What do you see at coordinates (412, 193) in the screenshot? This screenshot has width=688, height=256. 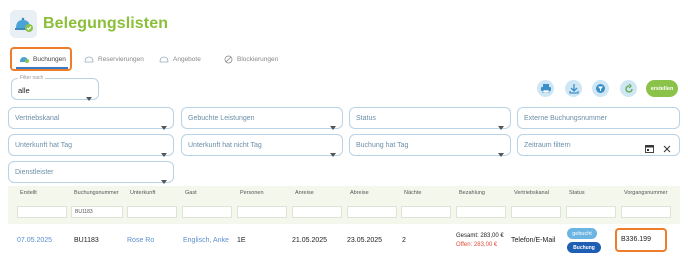 I see `col-naechte: Nächte` at bounding box center [412, 193].